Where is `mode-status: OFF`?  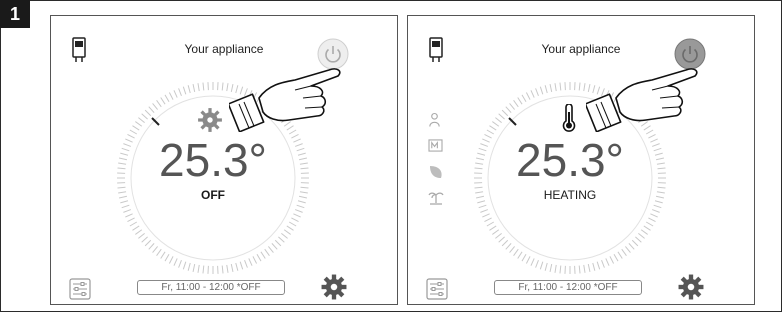 mode-status: OFF is located at coordinates (213, 195).